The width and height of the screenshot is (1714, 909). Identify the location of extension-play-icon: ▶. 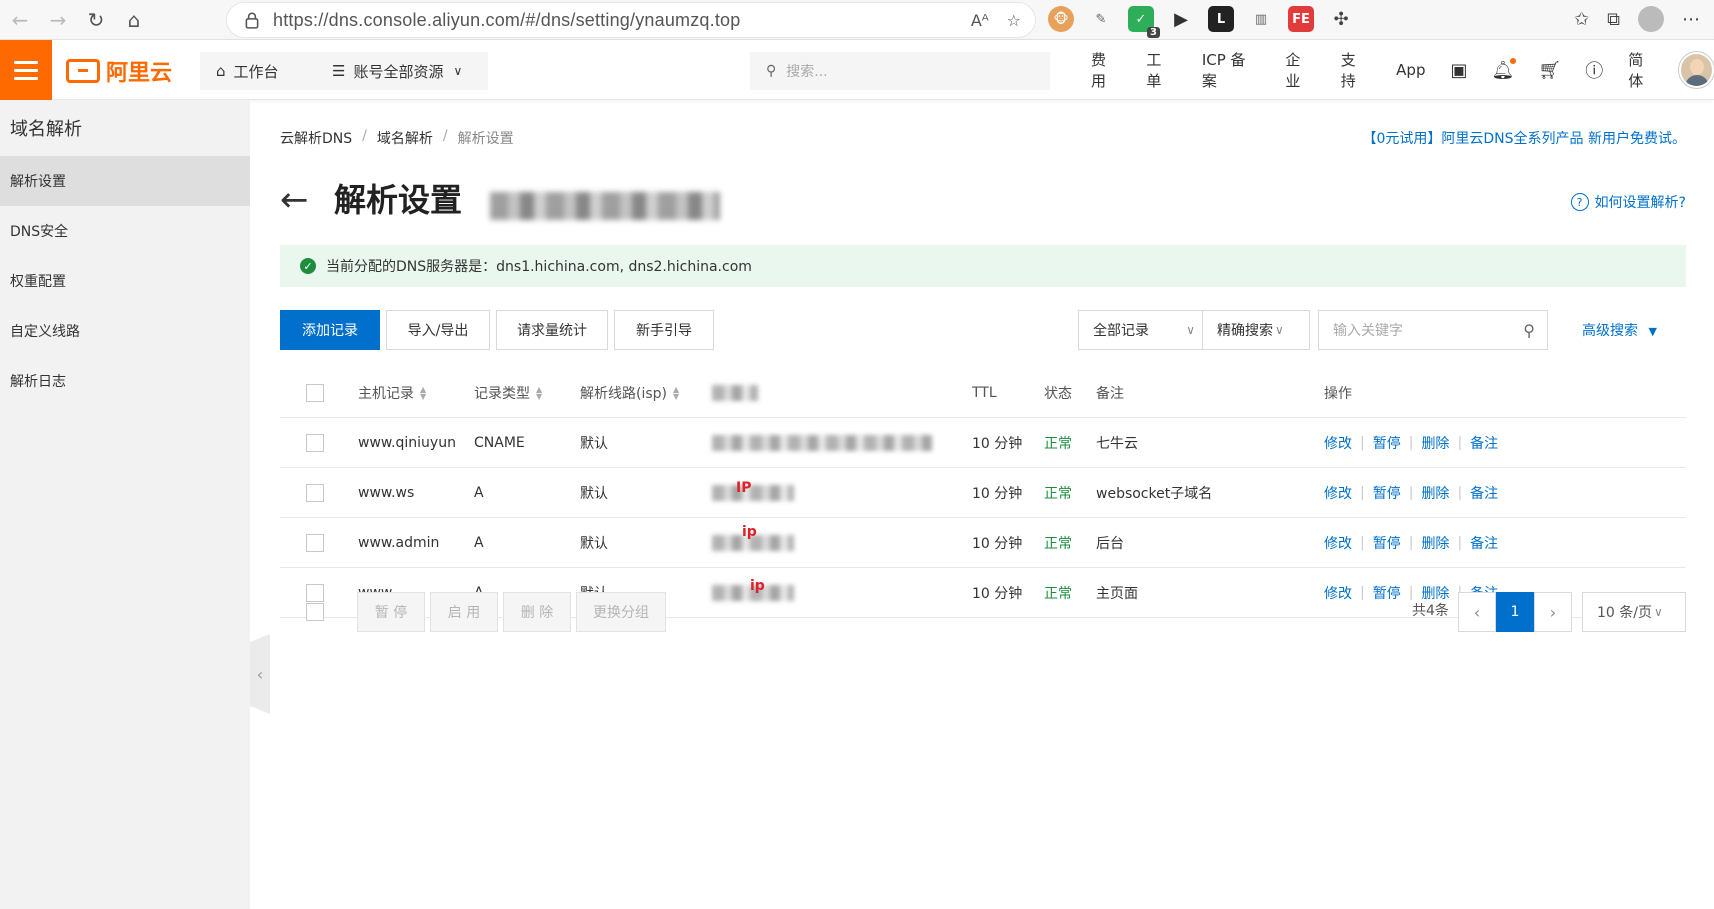
(1181, 19).